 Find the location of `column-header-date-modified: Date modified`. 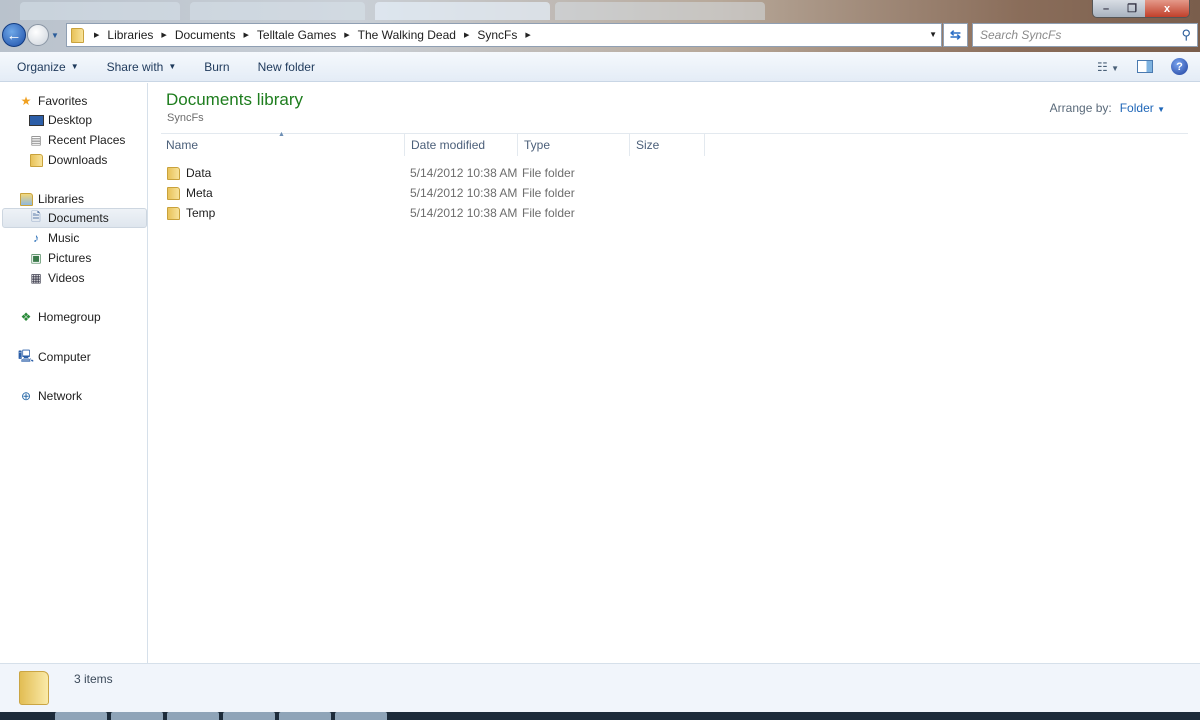

column-header-date-modified: Date modified is located at coordinates (461, 145).